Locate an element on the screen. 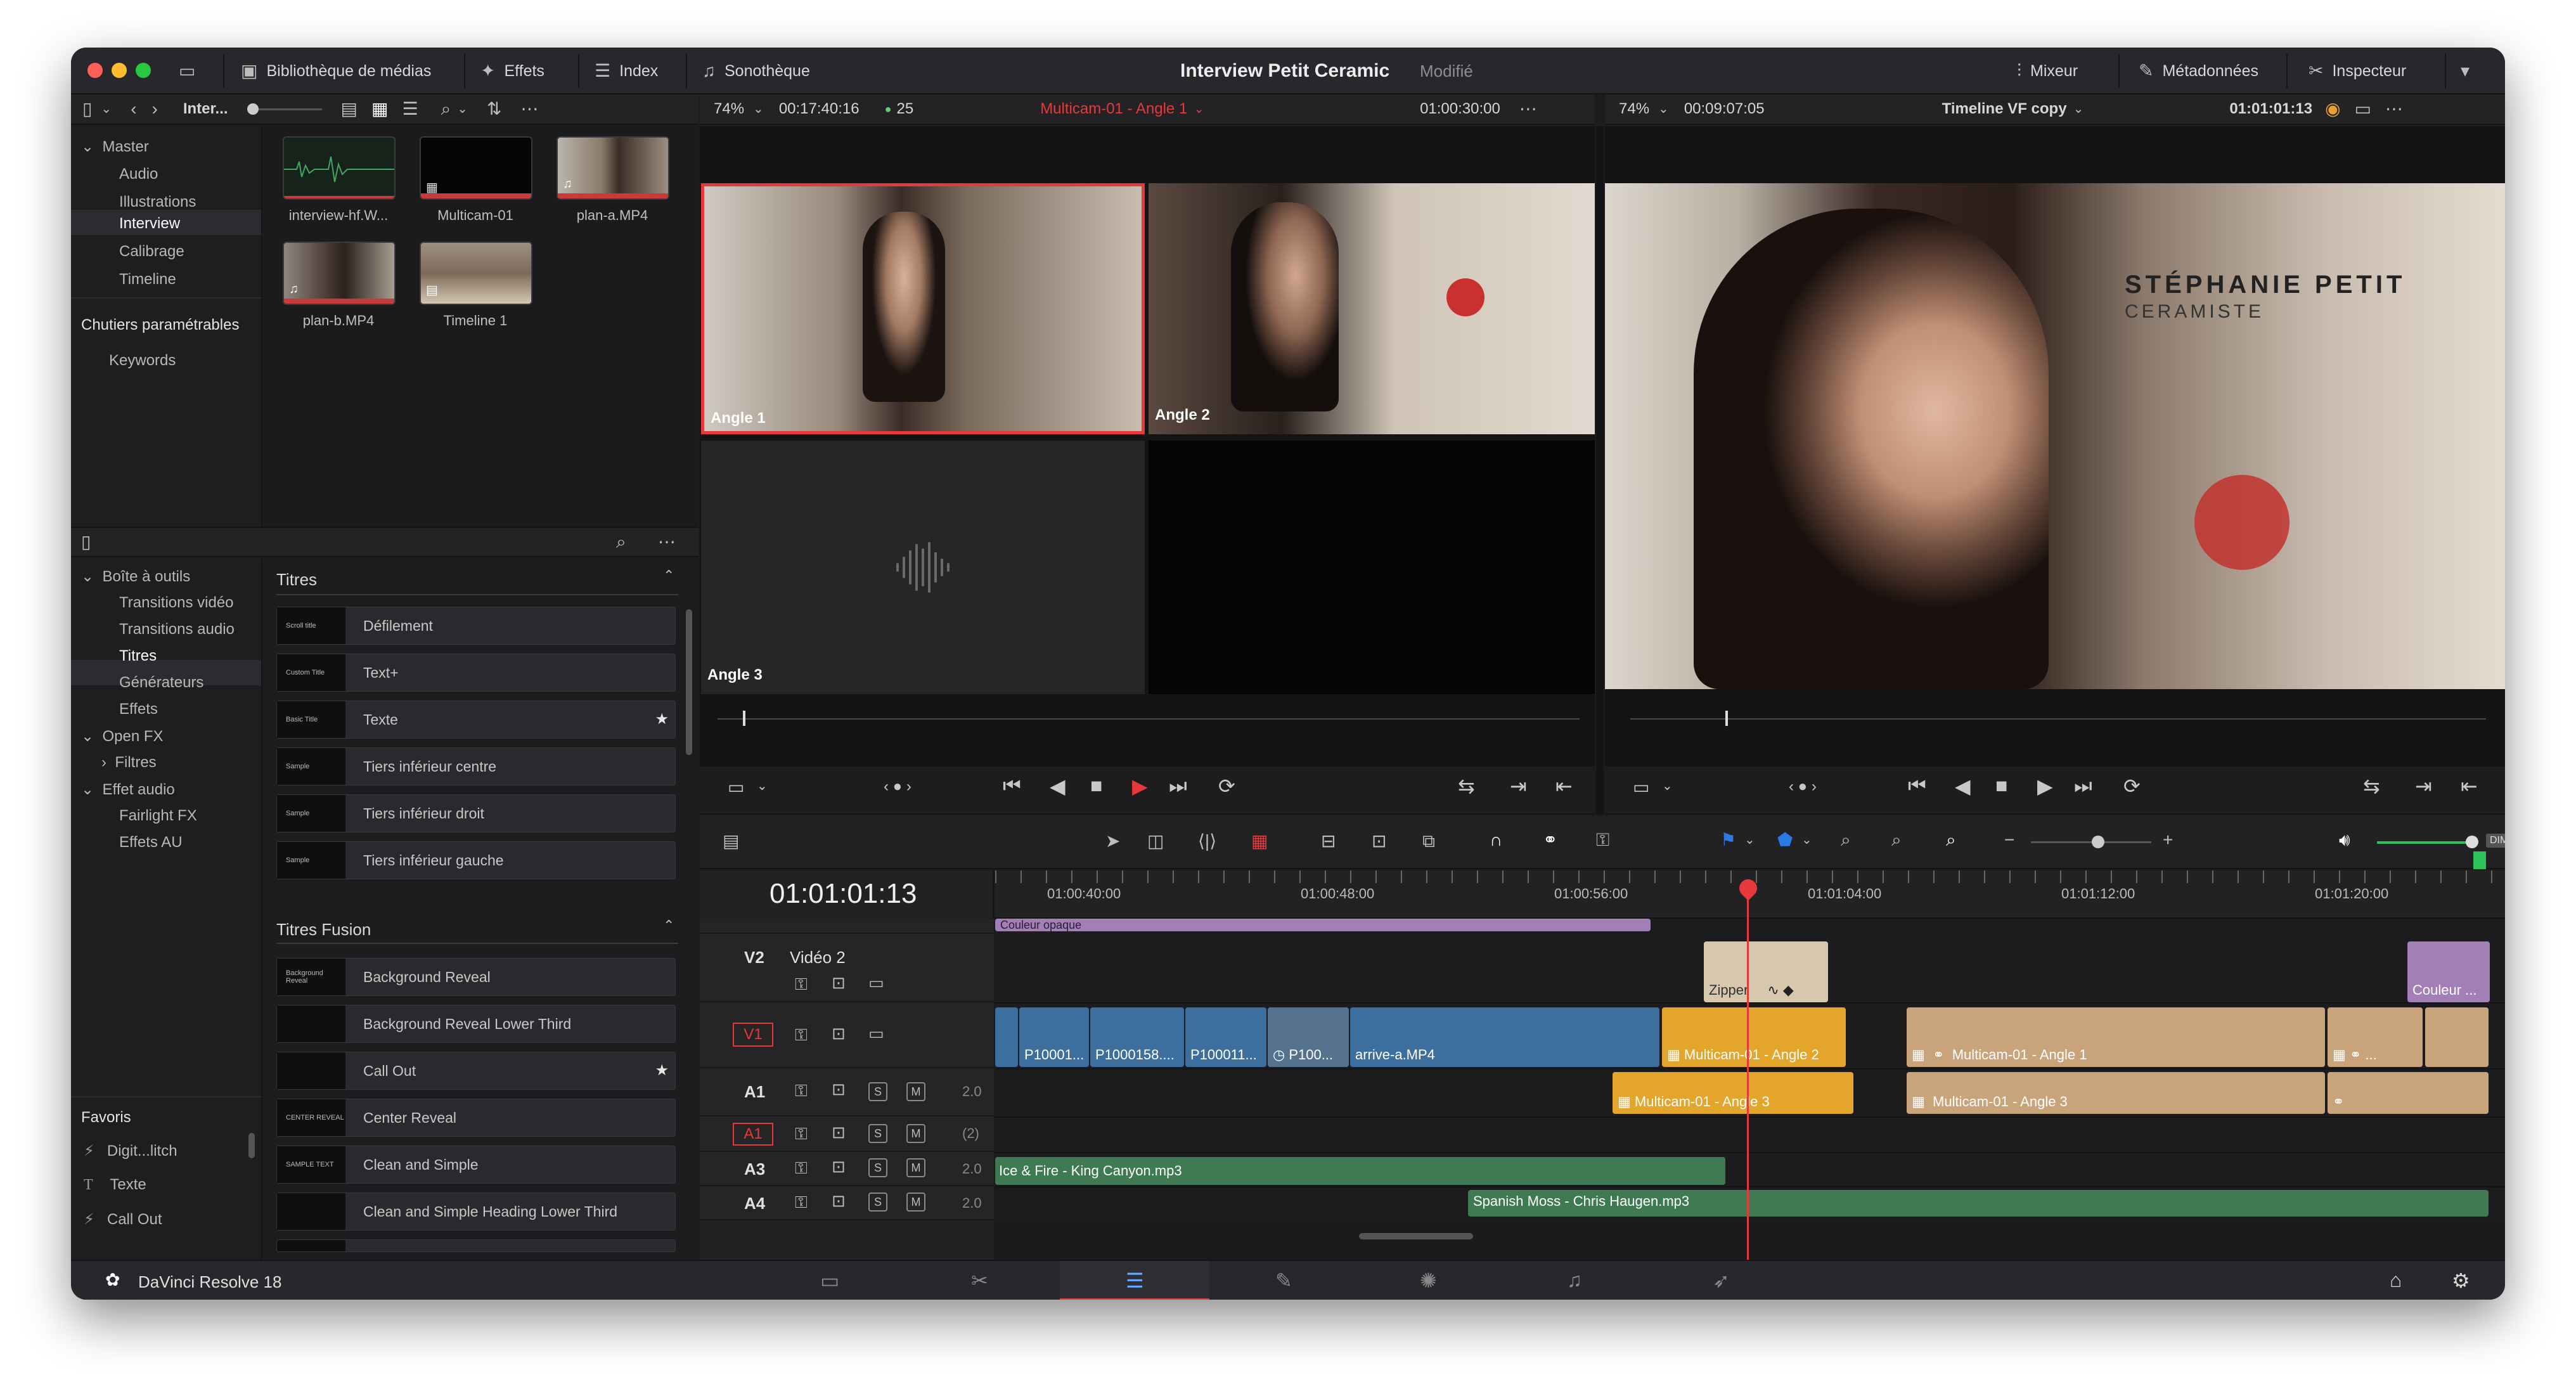 This screenshot has width=2576, height=1396. cut-page-icon: ✂ is located at coordinates (979, 1281).